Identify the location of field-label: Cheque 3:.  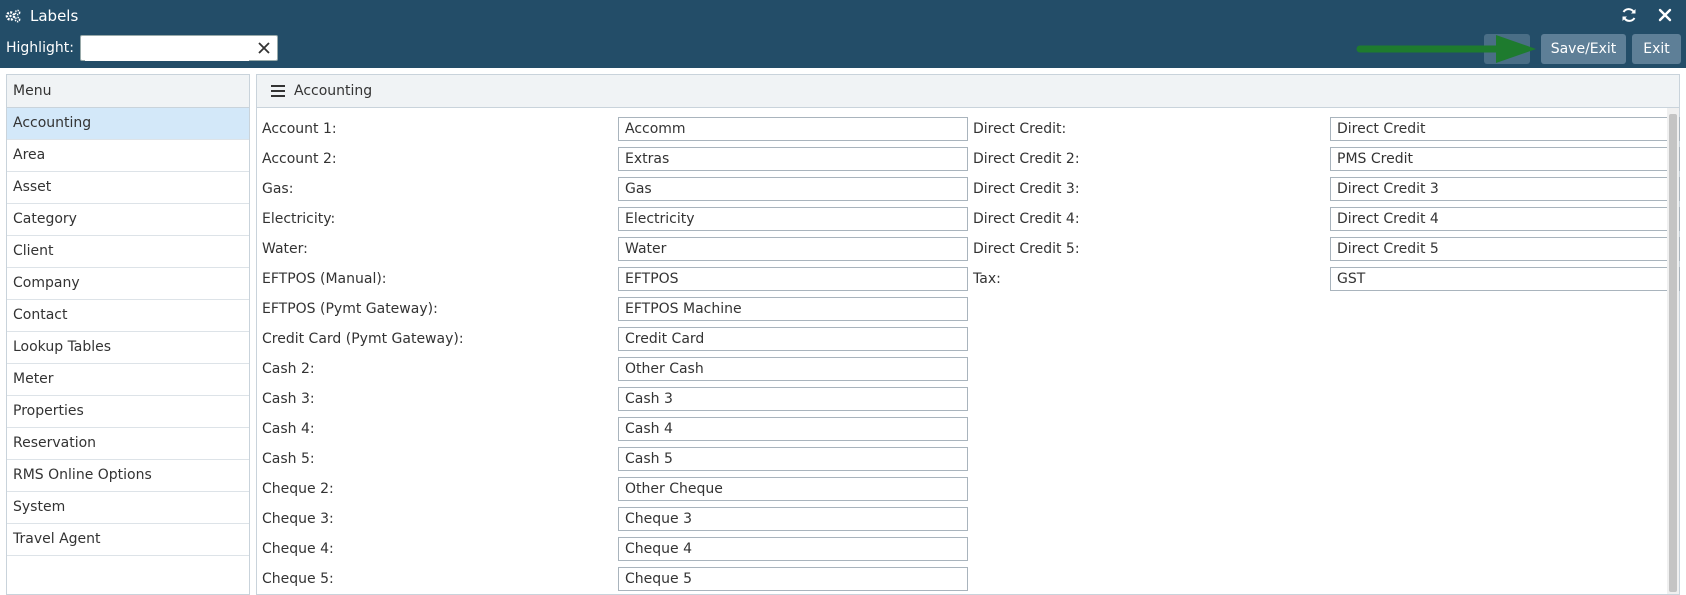
(298, 519).